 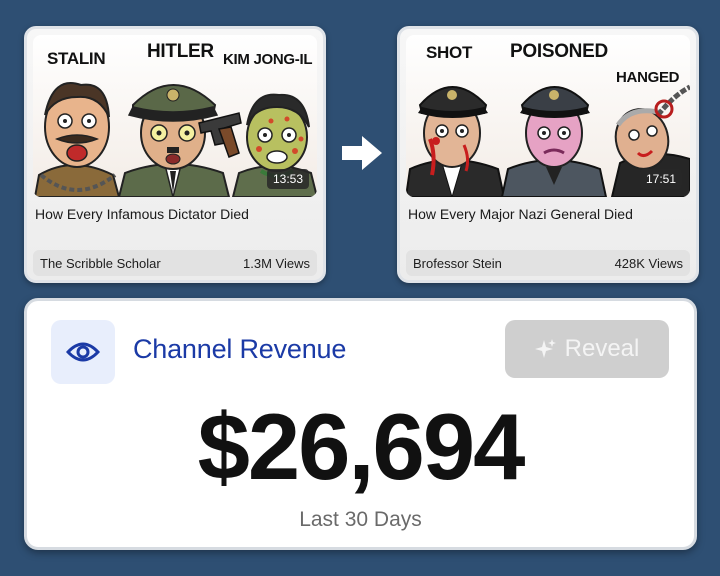 What do you see at coordinates (660, 179) in the screenshot?
I see `video-duration: 17:51` at bounding box center [660, 179].